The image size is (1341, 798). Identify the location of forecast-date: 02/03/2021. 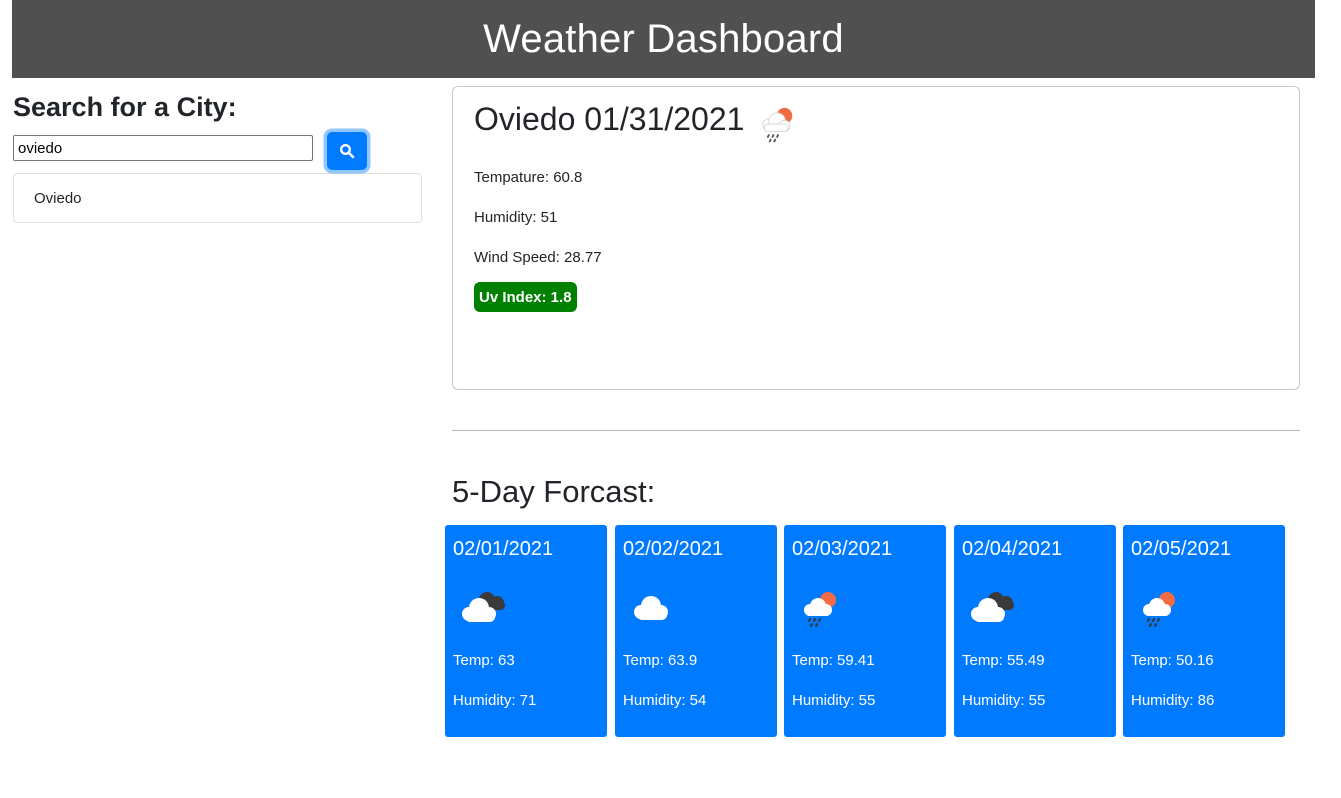
(842, 549).